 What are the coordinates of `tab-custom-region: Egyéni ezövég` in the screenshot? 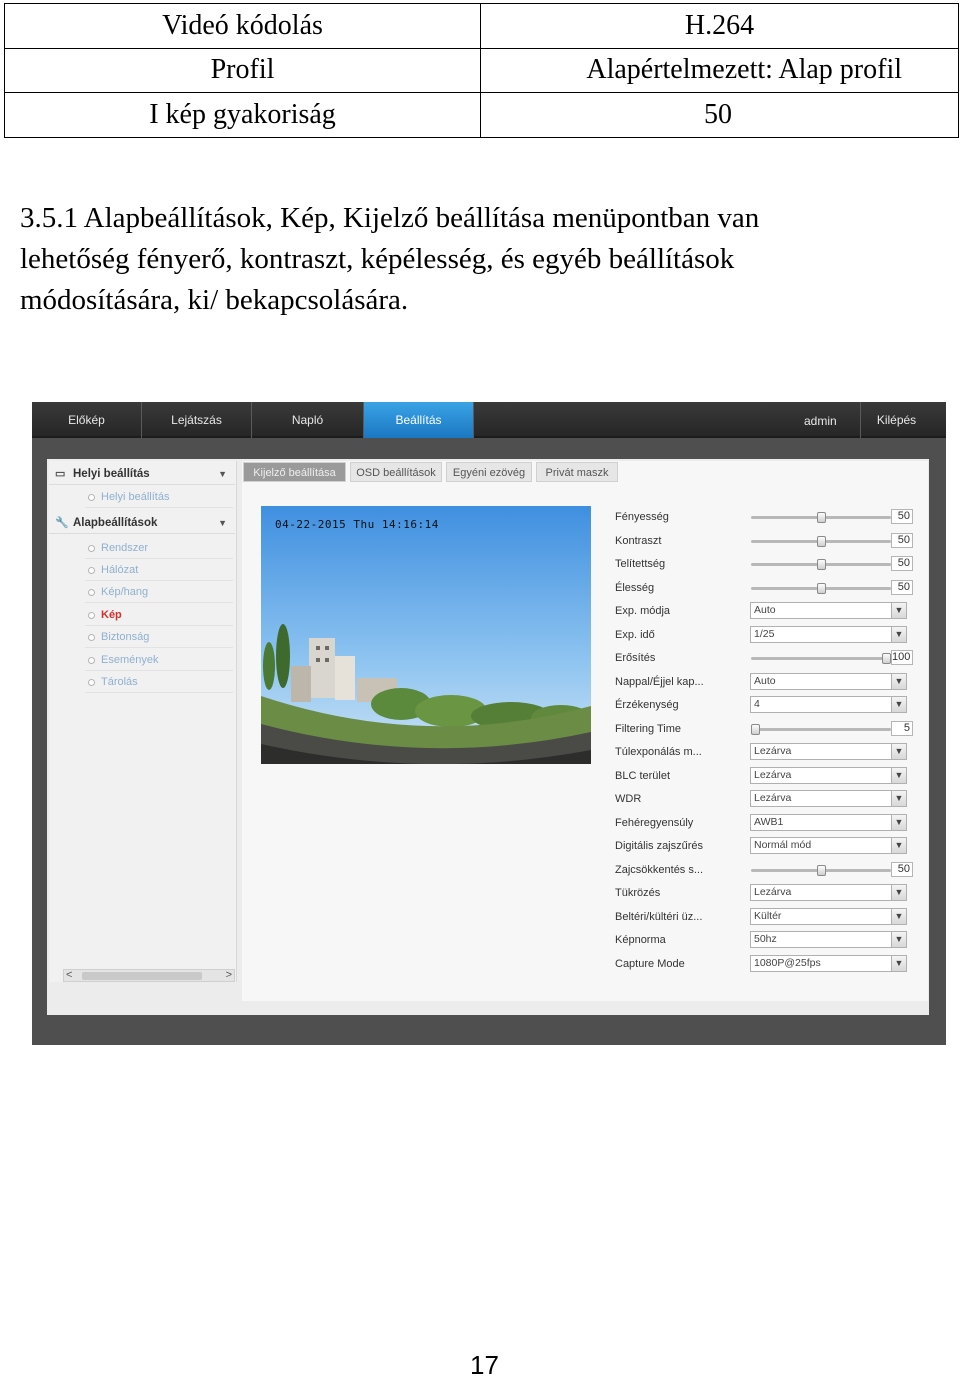 It's located at (489, 472).